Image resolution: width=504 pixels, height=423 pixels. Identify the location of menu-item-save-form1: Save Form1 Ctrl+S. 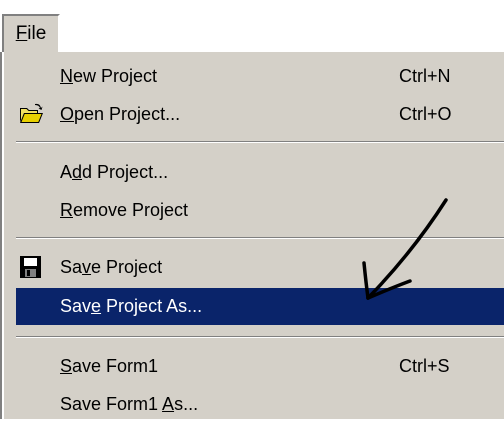
(260, 366).